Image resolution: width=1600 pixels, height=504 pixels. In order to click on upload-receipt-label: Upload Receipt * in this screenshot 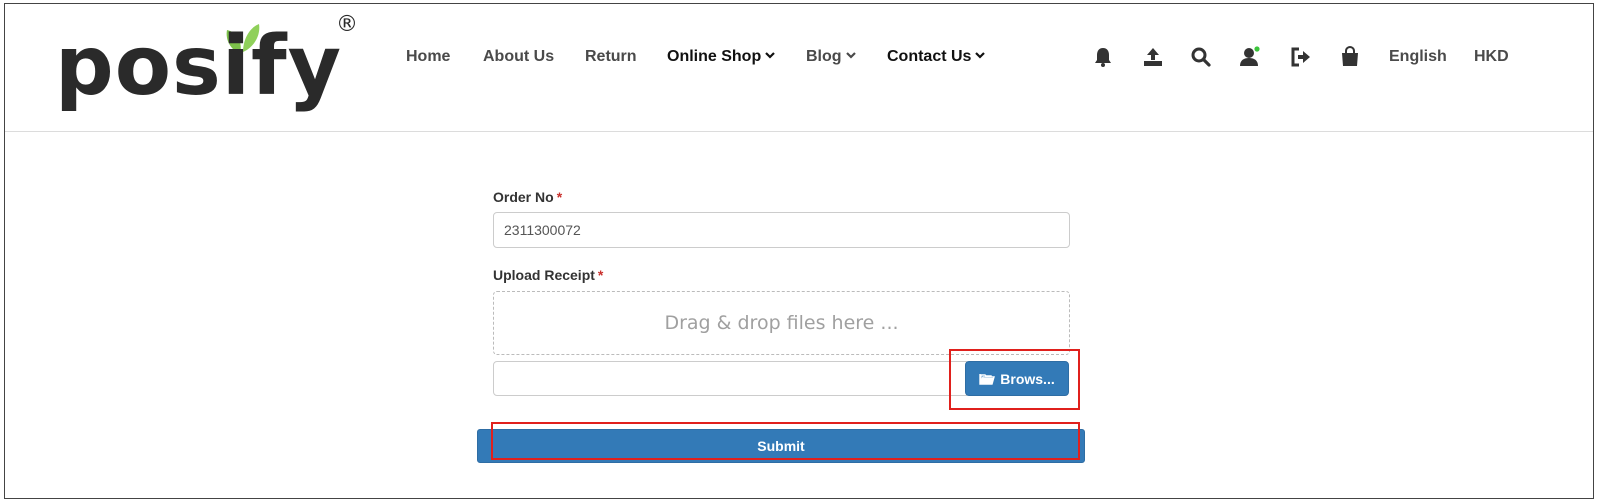, I will do `click(548, 275)`.